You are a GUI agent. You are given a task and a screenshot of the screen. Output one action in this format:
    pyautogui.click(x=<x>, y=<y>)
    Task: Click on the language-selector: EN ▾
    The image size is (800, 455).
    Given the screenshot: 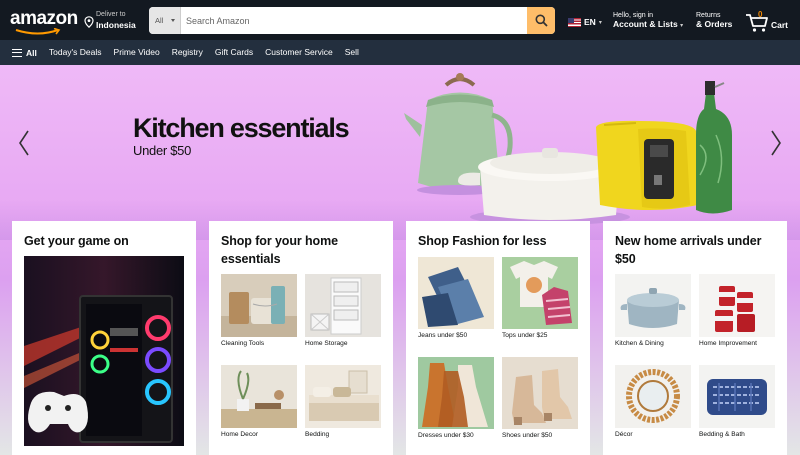 What is the action you would take?
    pyautogui.click(x=585, y=22)
    